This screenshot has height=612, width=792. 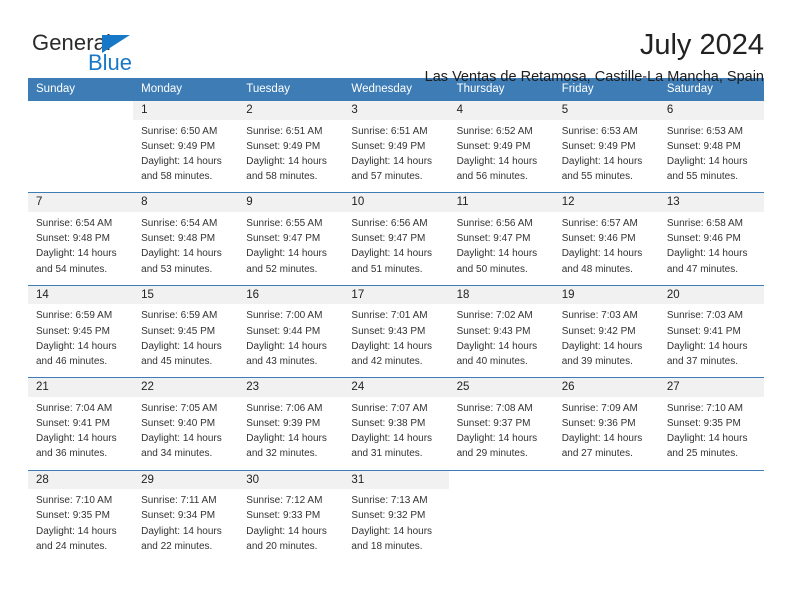 What do you see at coordinates (387, 269) in the screenshot?
I see `daylight-text-line2: and 51 minutes.` at bounding box center [387, 269].